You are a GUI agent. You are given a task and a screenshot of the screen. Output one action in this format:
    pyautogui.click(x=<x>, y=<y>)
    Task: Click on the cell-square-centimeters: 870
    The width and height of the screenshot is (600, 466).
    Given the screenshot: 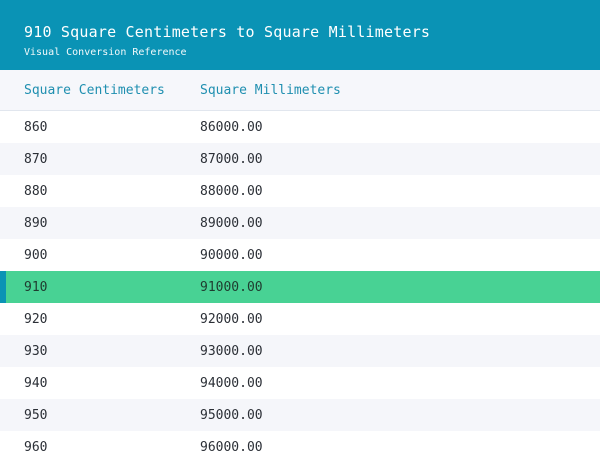 What is the action you would take?
    pyautogui.click(x=36, y=159)
    